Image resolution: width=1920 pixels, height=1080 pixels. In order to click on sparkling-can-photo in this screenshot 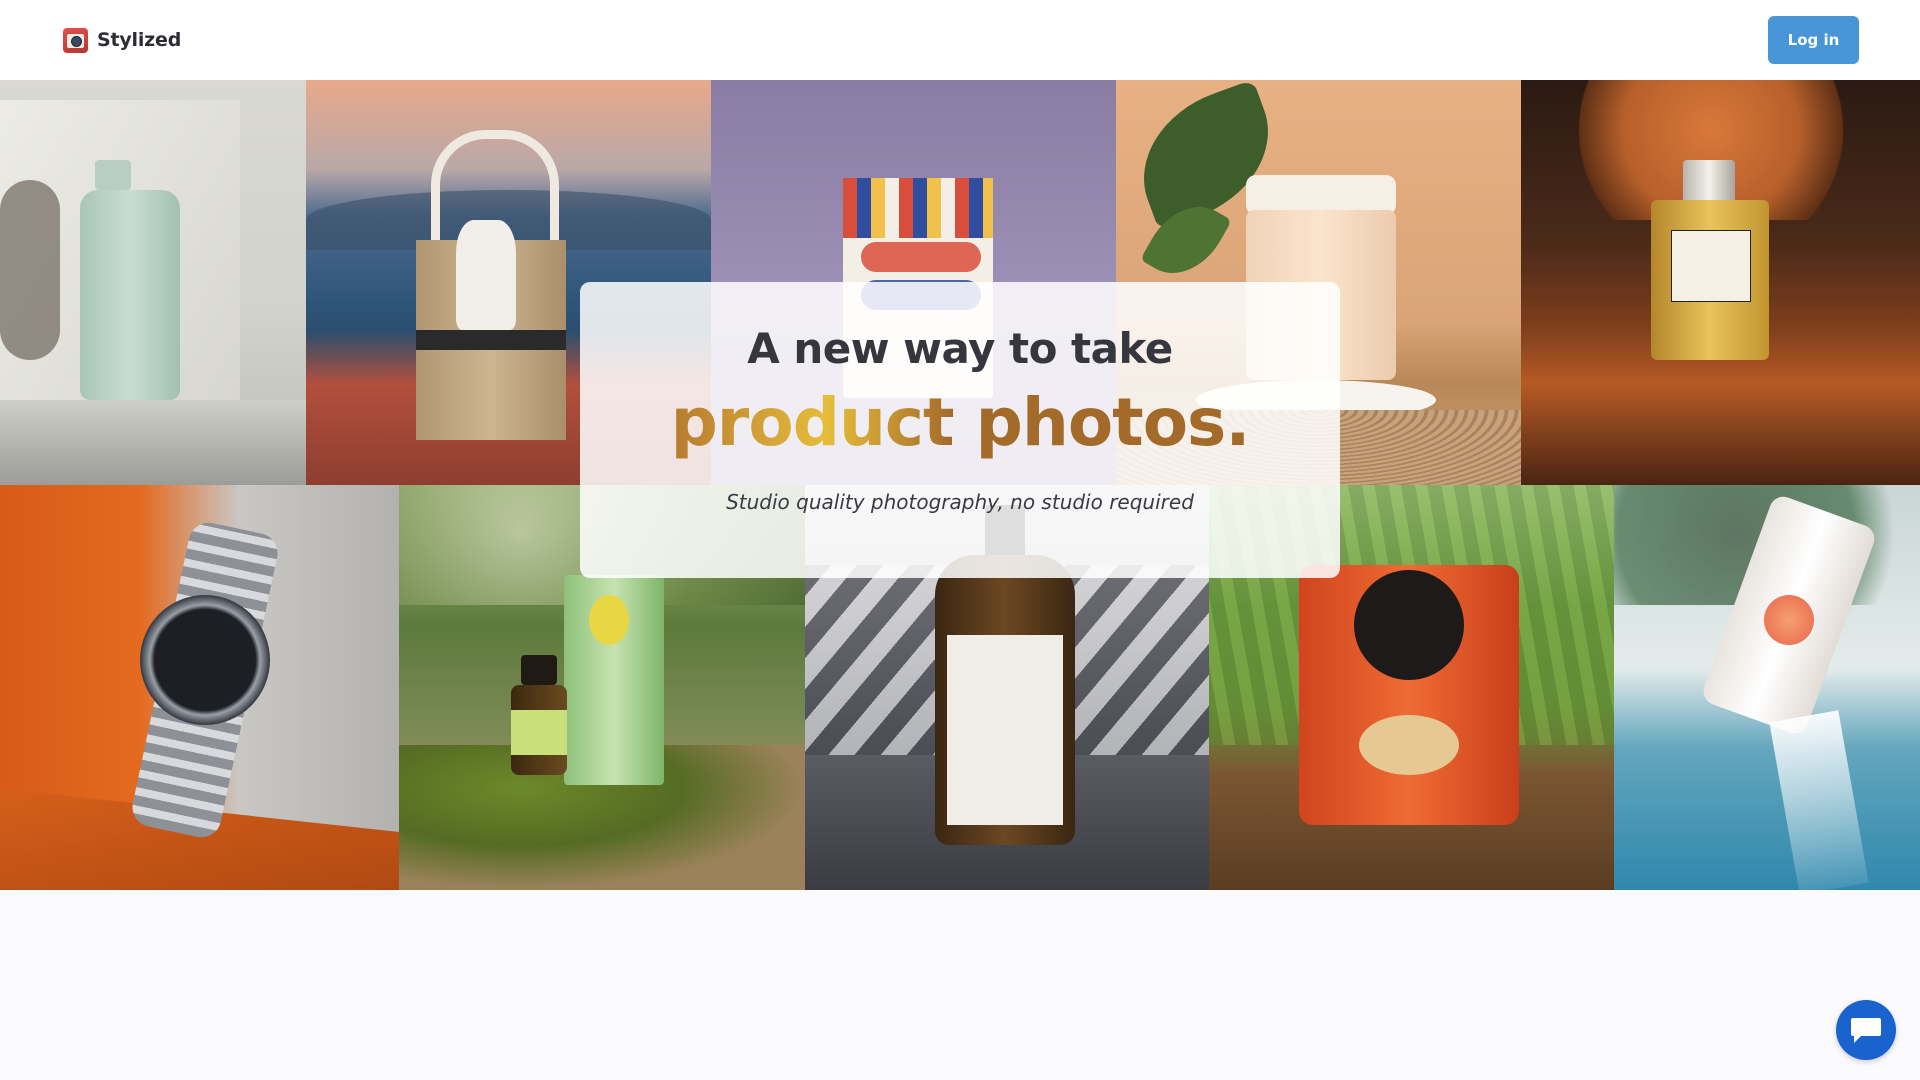, I will do `click(1767, 687)`.